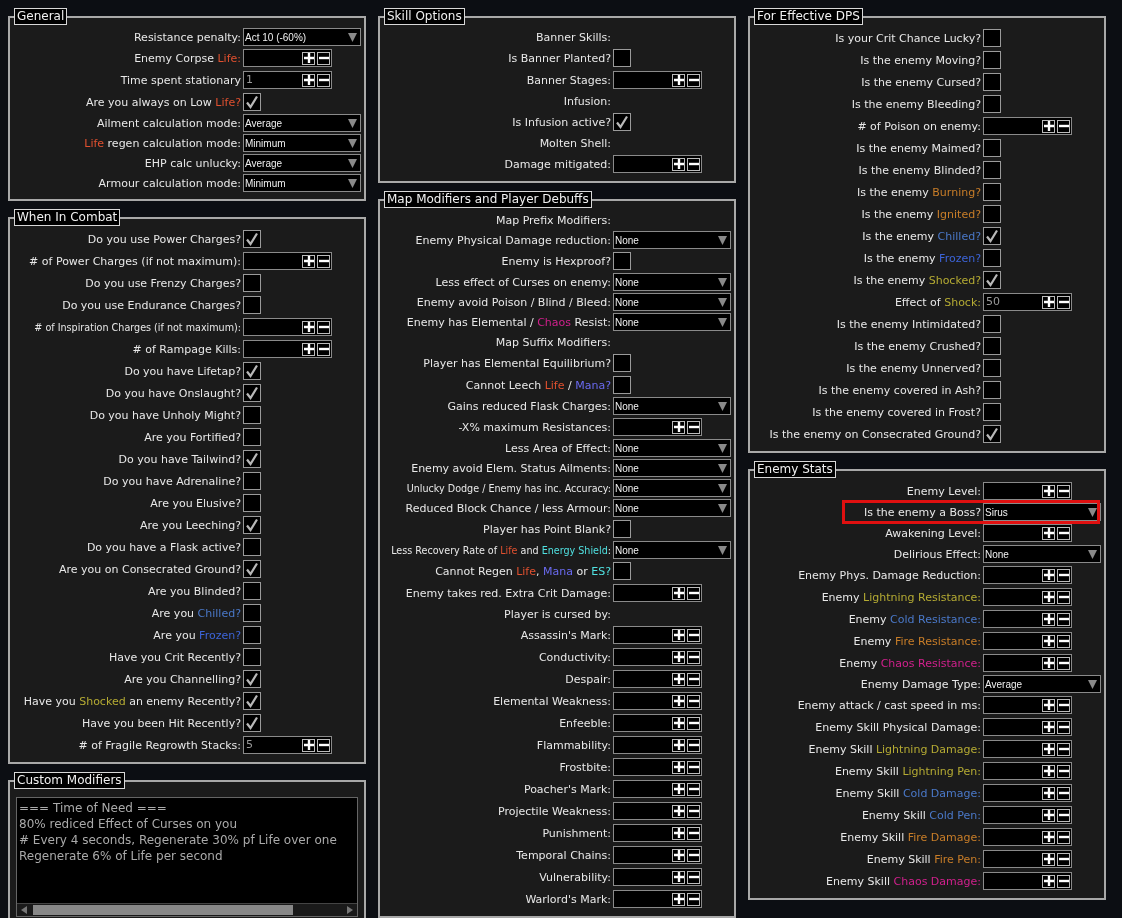  What do you see at coordinates (24, 910) in the screenshot?
I see `scroll-left-icon` at bounding box center [24, 910].